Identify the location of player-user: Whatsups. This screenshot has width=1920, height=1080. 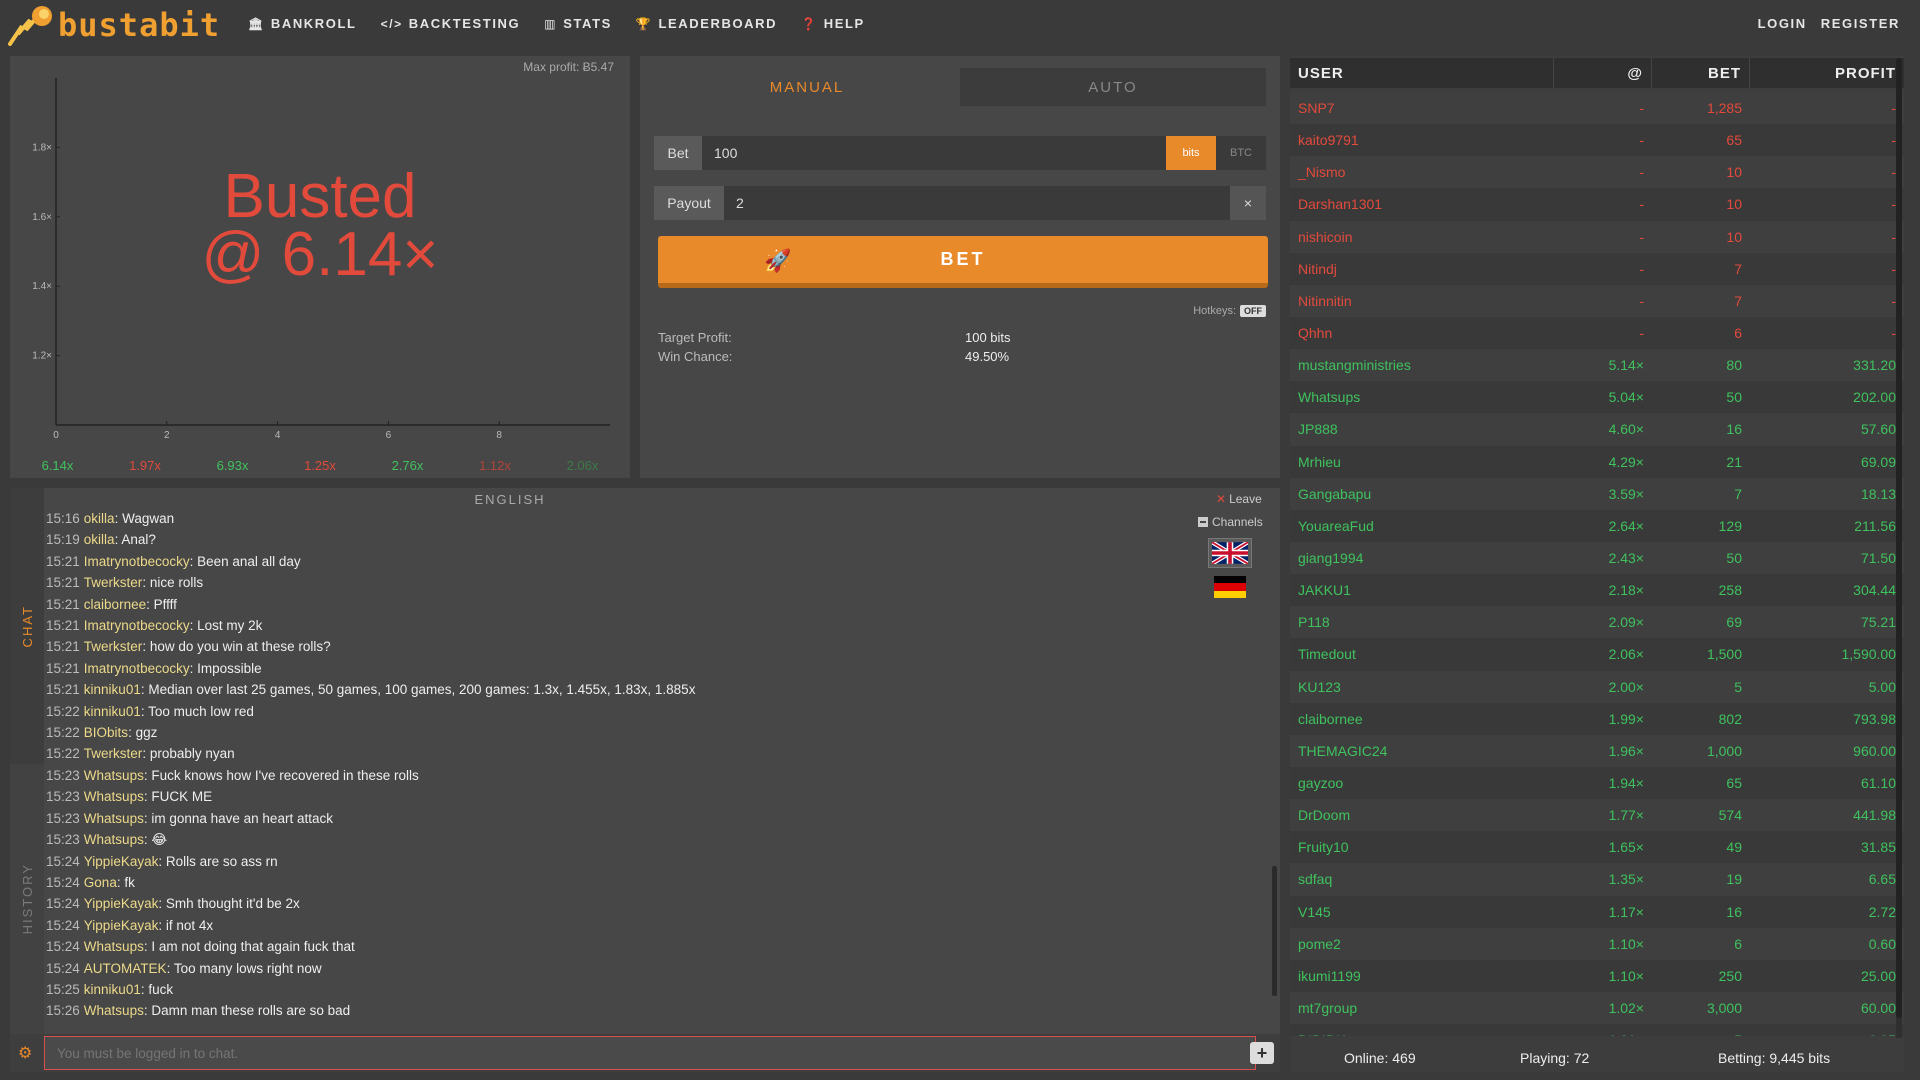
(1422, 397).